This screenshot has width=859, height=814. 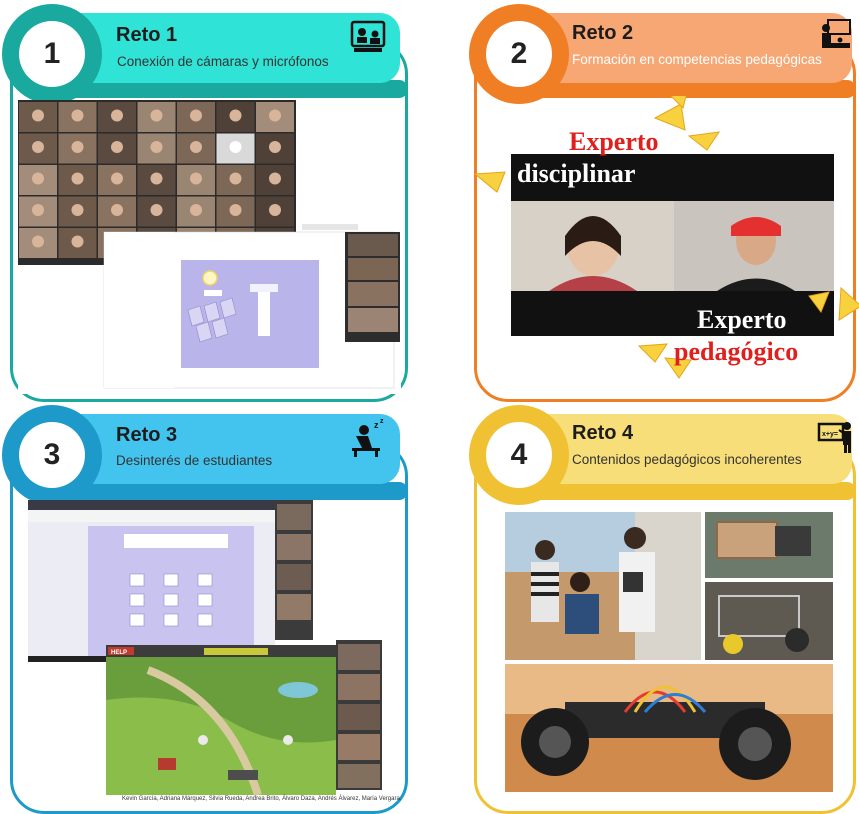 I want to click on game-help-label: HELP, so click(x=119, y=653).